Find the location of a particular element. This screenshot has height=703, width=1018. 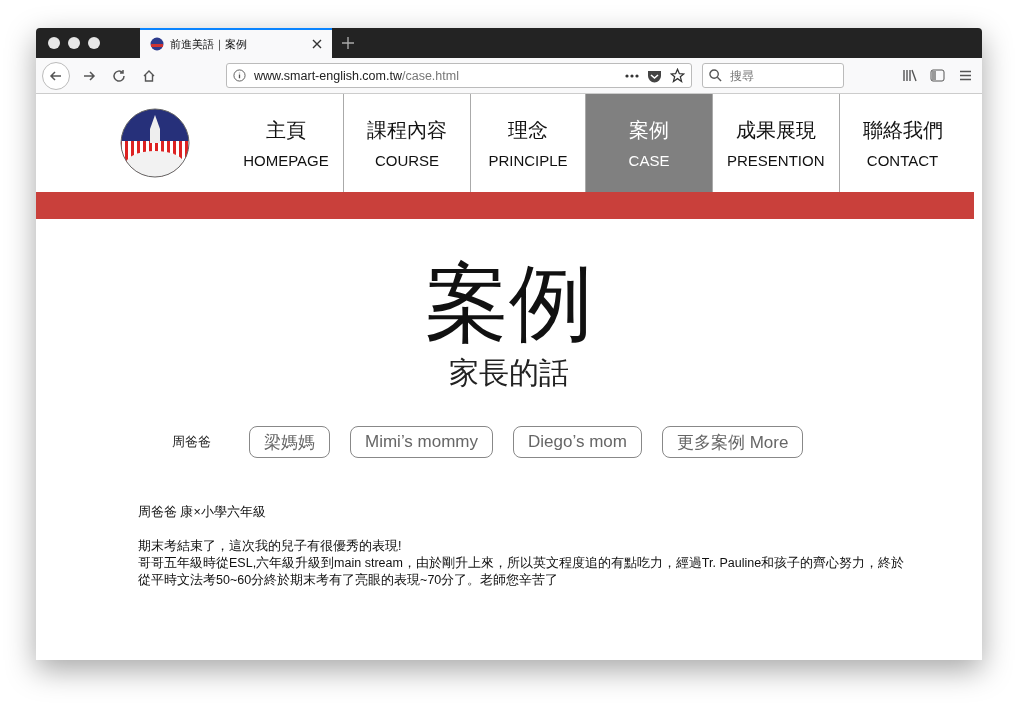

more-icon is located at coordinates (632, 75).